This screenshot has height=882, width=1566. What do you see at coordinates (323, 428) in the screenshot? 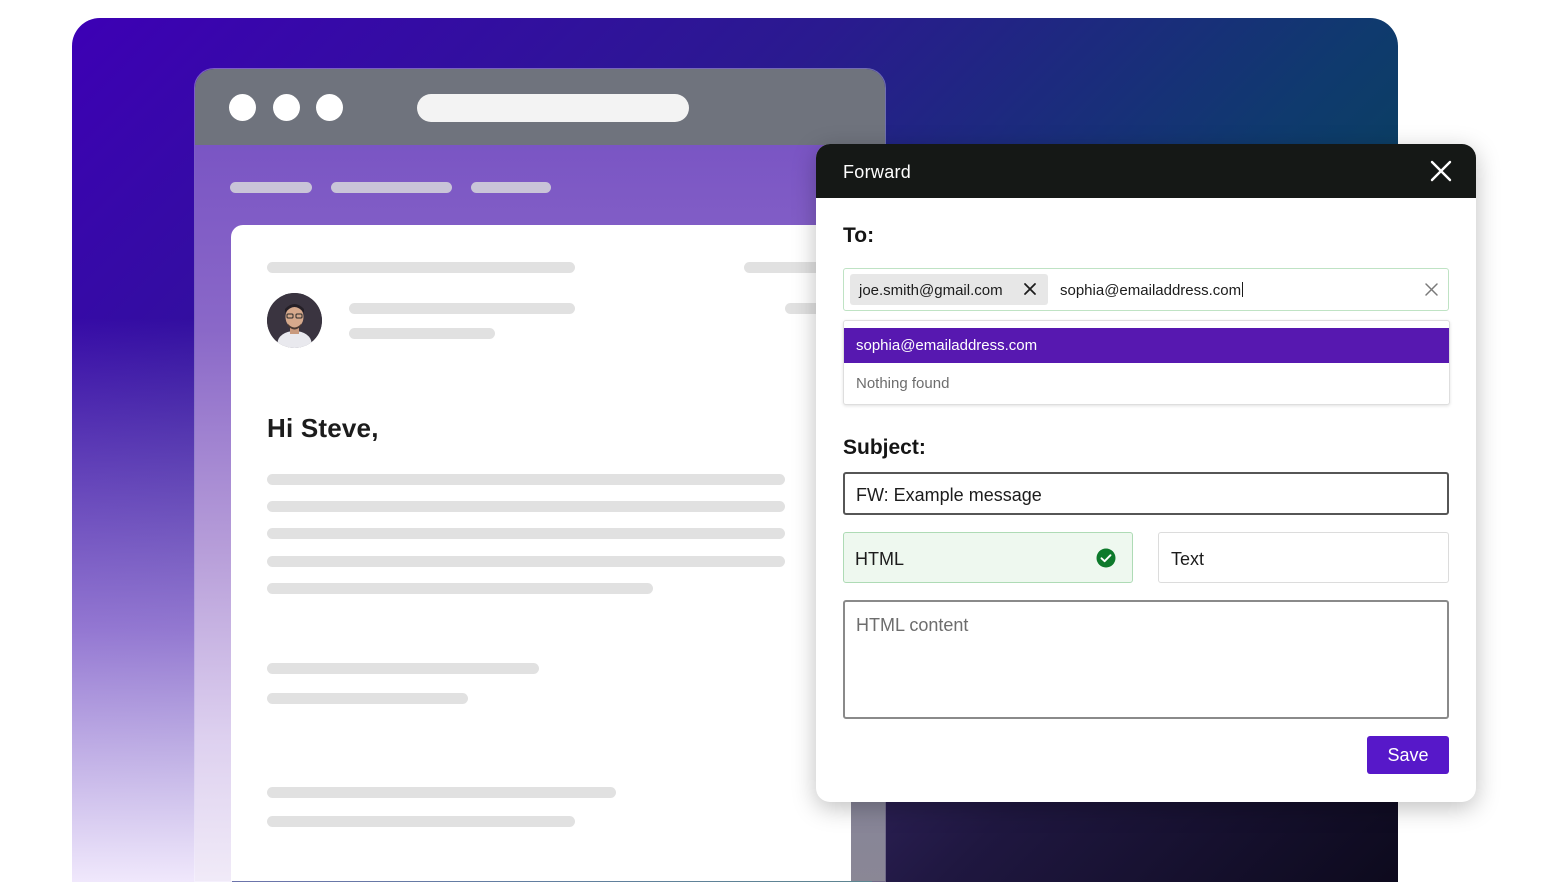
I see `email-greeting: Hi Steve,` at bounding box center [323, 428].